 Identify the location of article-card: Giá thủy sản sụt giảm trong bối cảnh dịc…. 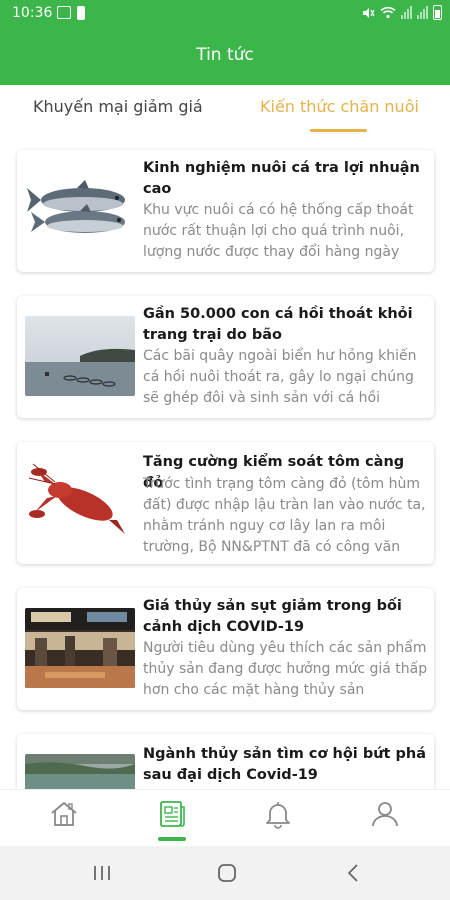
(225, 649).